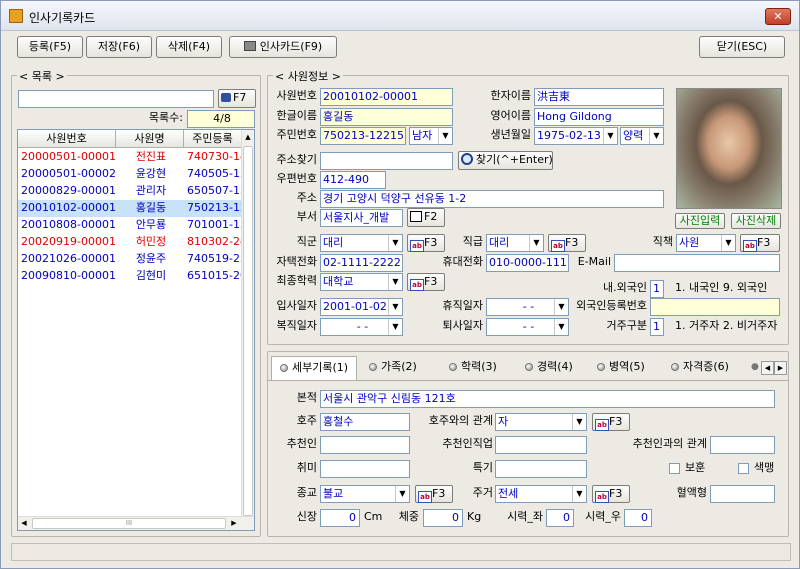  Describe the element at coordinates (24, 523) in the screenshot. I see `scroll-left-icon: ◀` at that location.